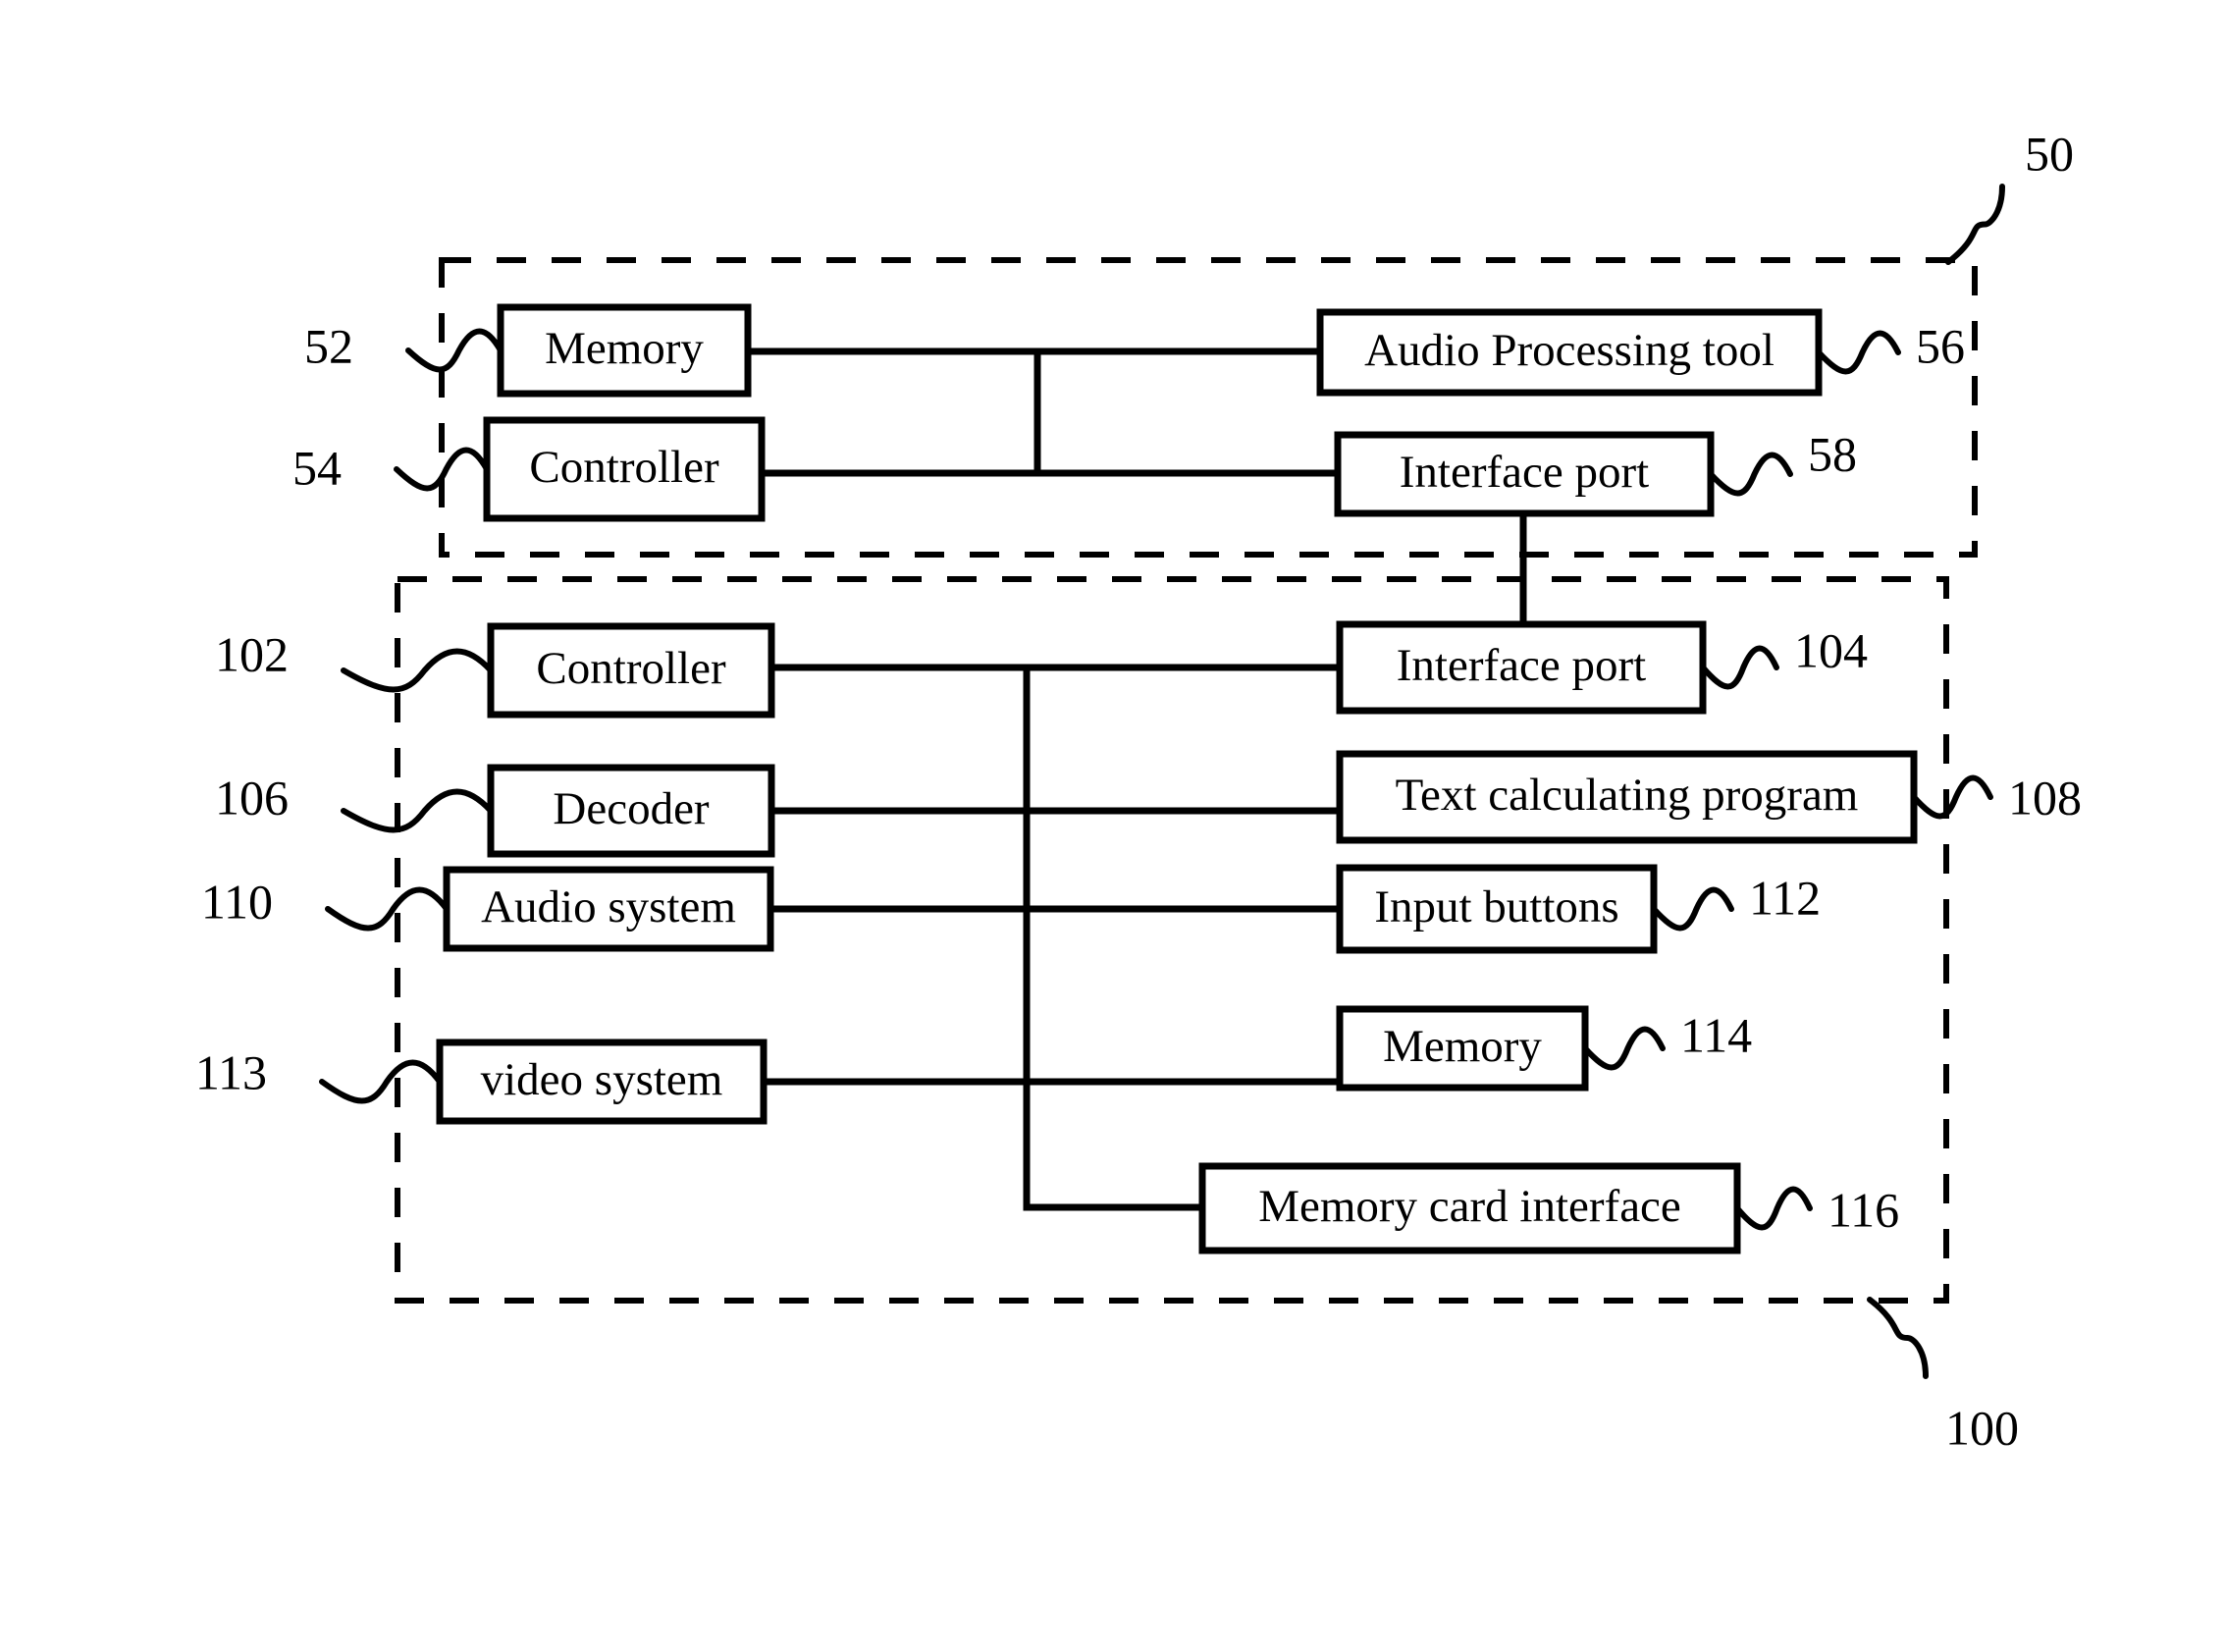  Describe the element at coordinates (2050, 153) in the screenshot. I see `ref-numeral-50: 50` at that location.